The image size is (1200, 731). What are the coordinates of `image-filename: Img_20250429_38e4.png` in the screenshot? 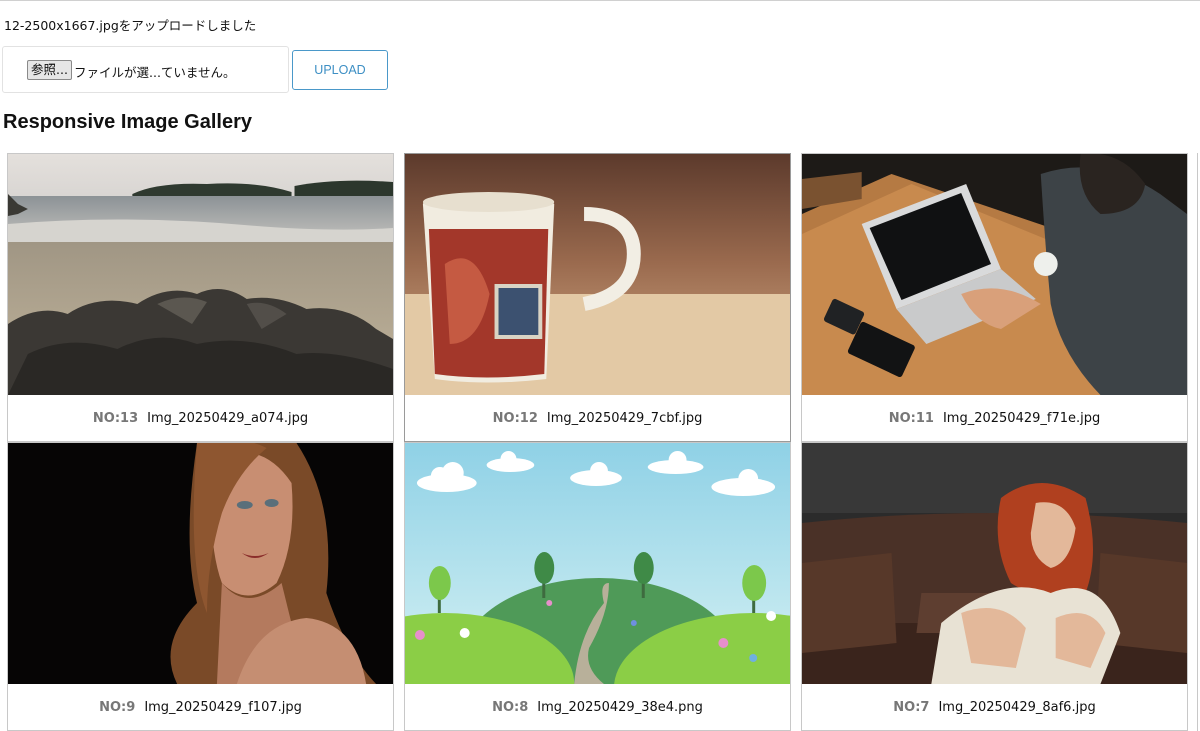 It's located at (620, 707).